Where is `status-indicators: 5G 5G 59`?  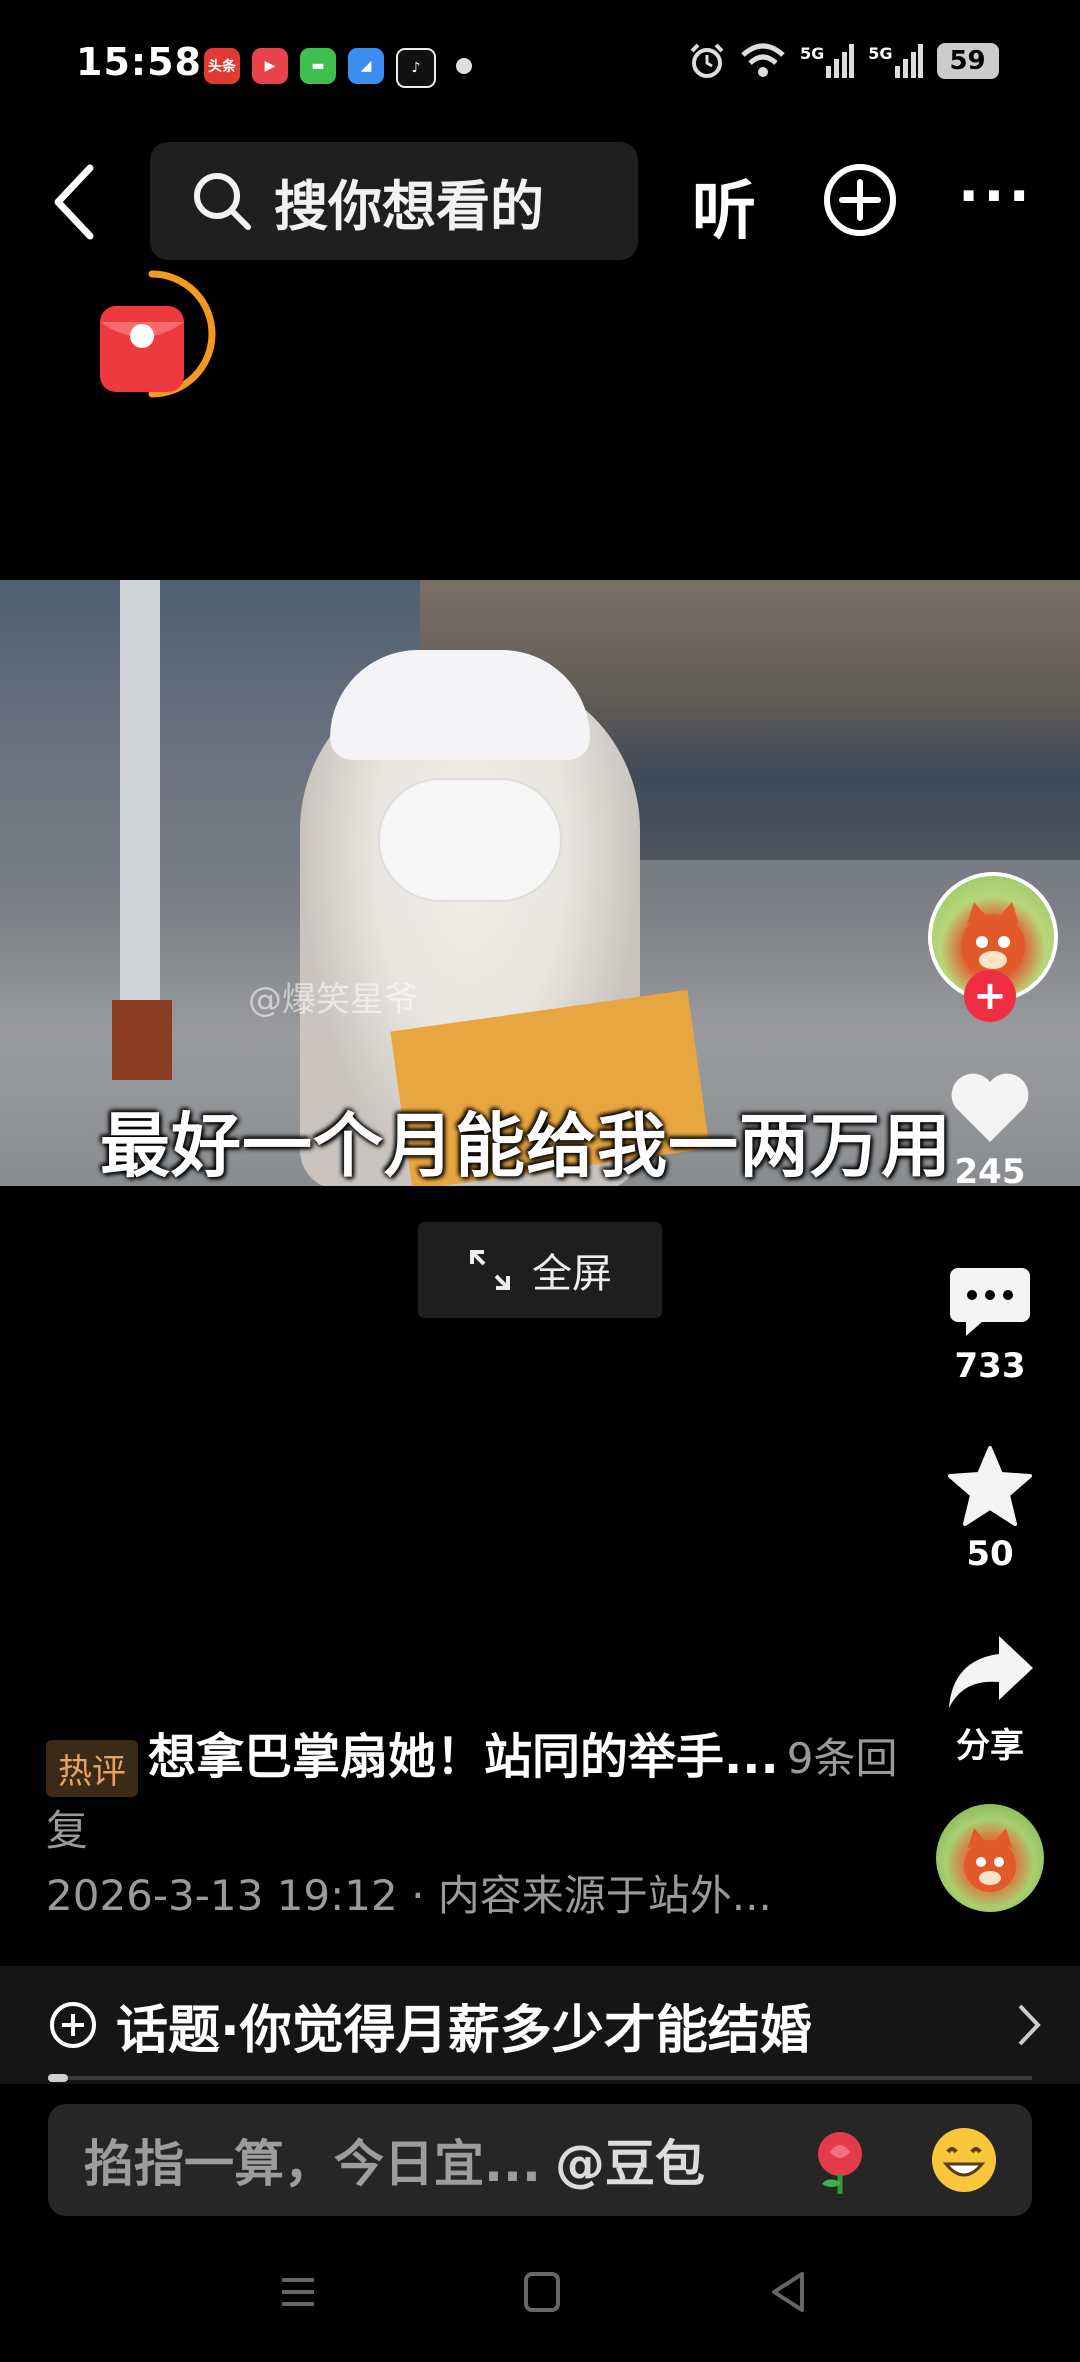 status-indicators: 5G 5G 59 is located at coordinates (843, 61).